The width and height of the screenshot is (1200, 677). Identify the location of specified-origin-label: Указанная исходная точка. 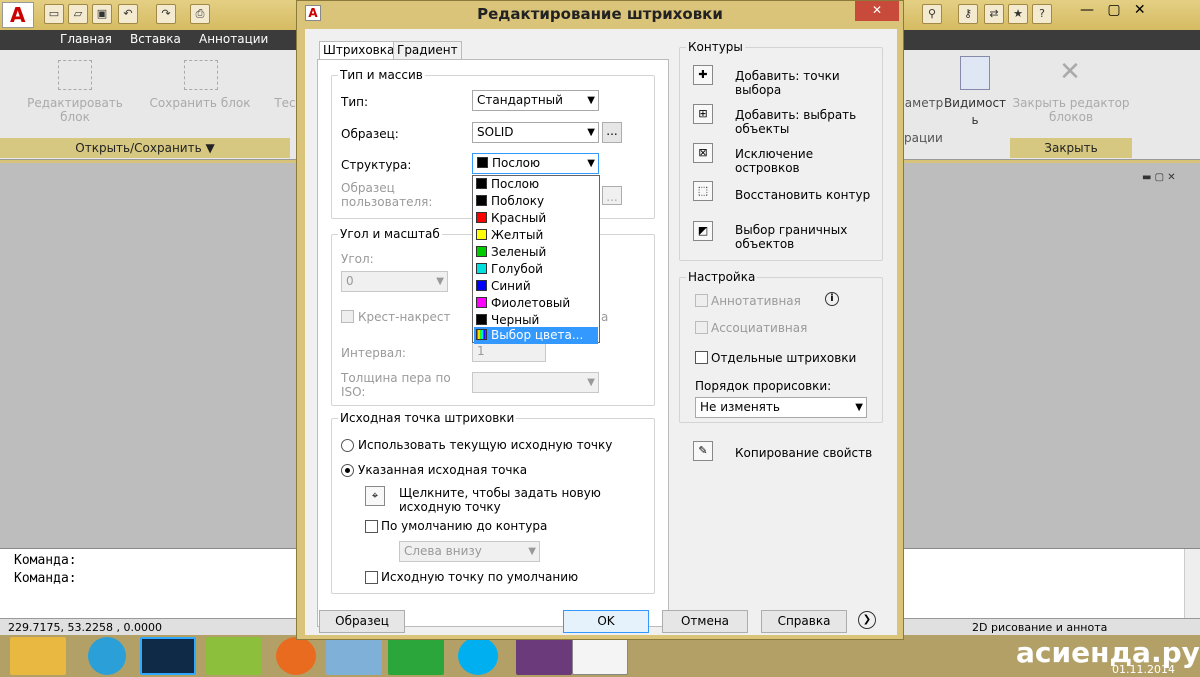
(443, 470).